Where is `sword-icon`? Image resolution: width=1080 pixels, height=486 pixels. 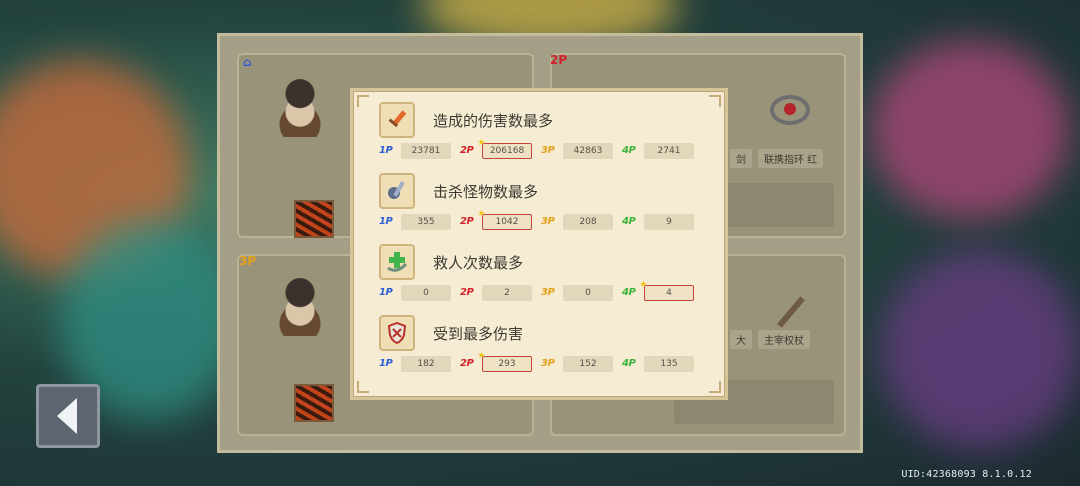
sword-icon is located at coordinates (397, 120).